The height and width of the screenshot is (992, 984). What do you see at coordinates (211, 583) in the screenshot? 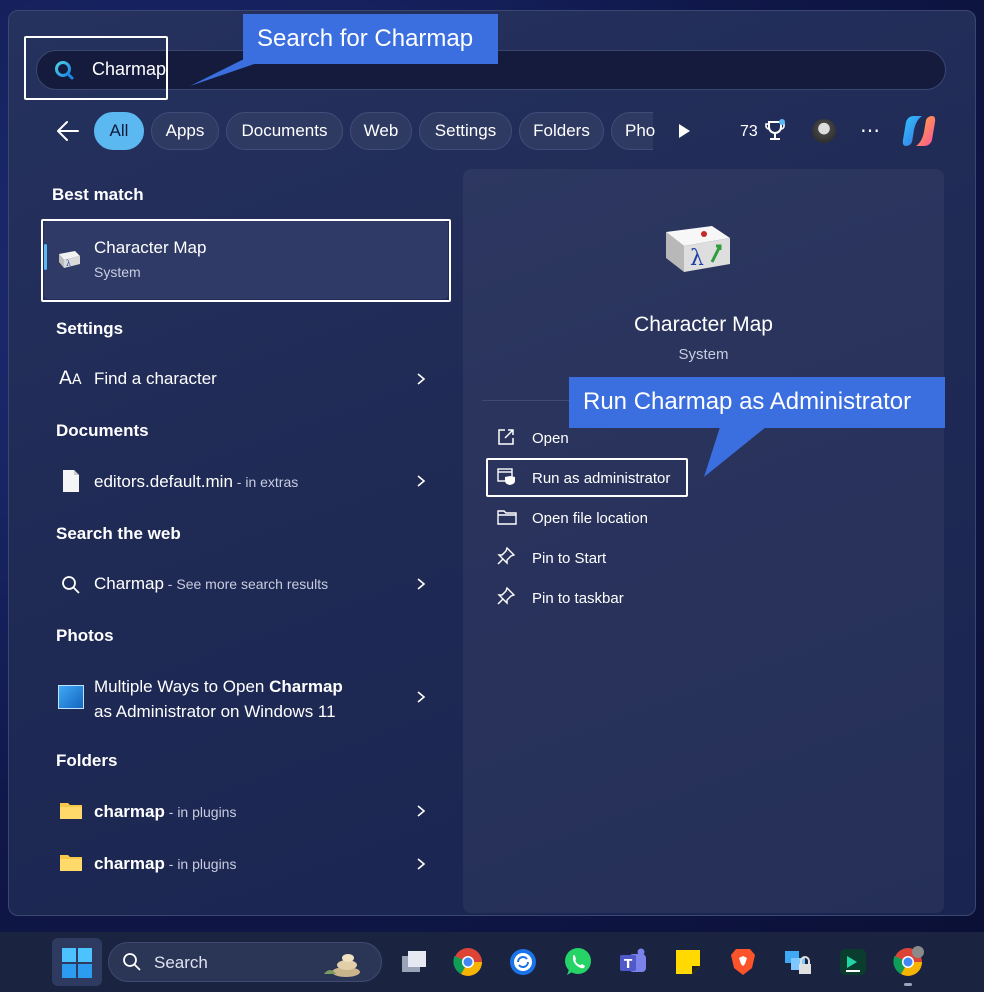
I see `web-search-label: Charmap - See more search results` at bounding box center [211, 583].